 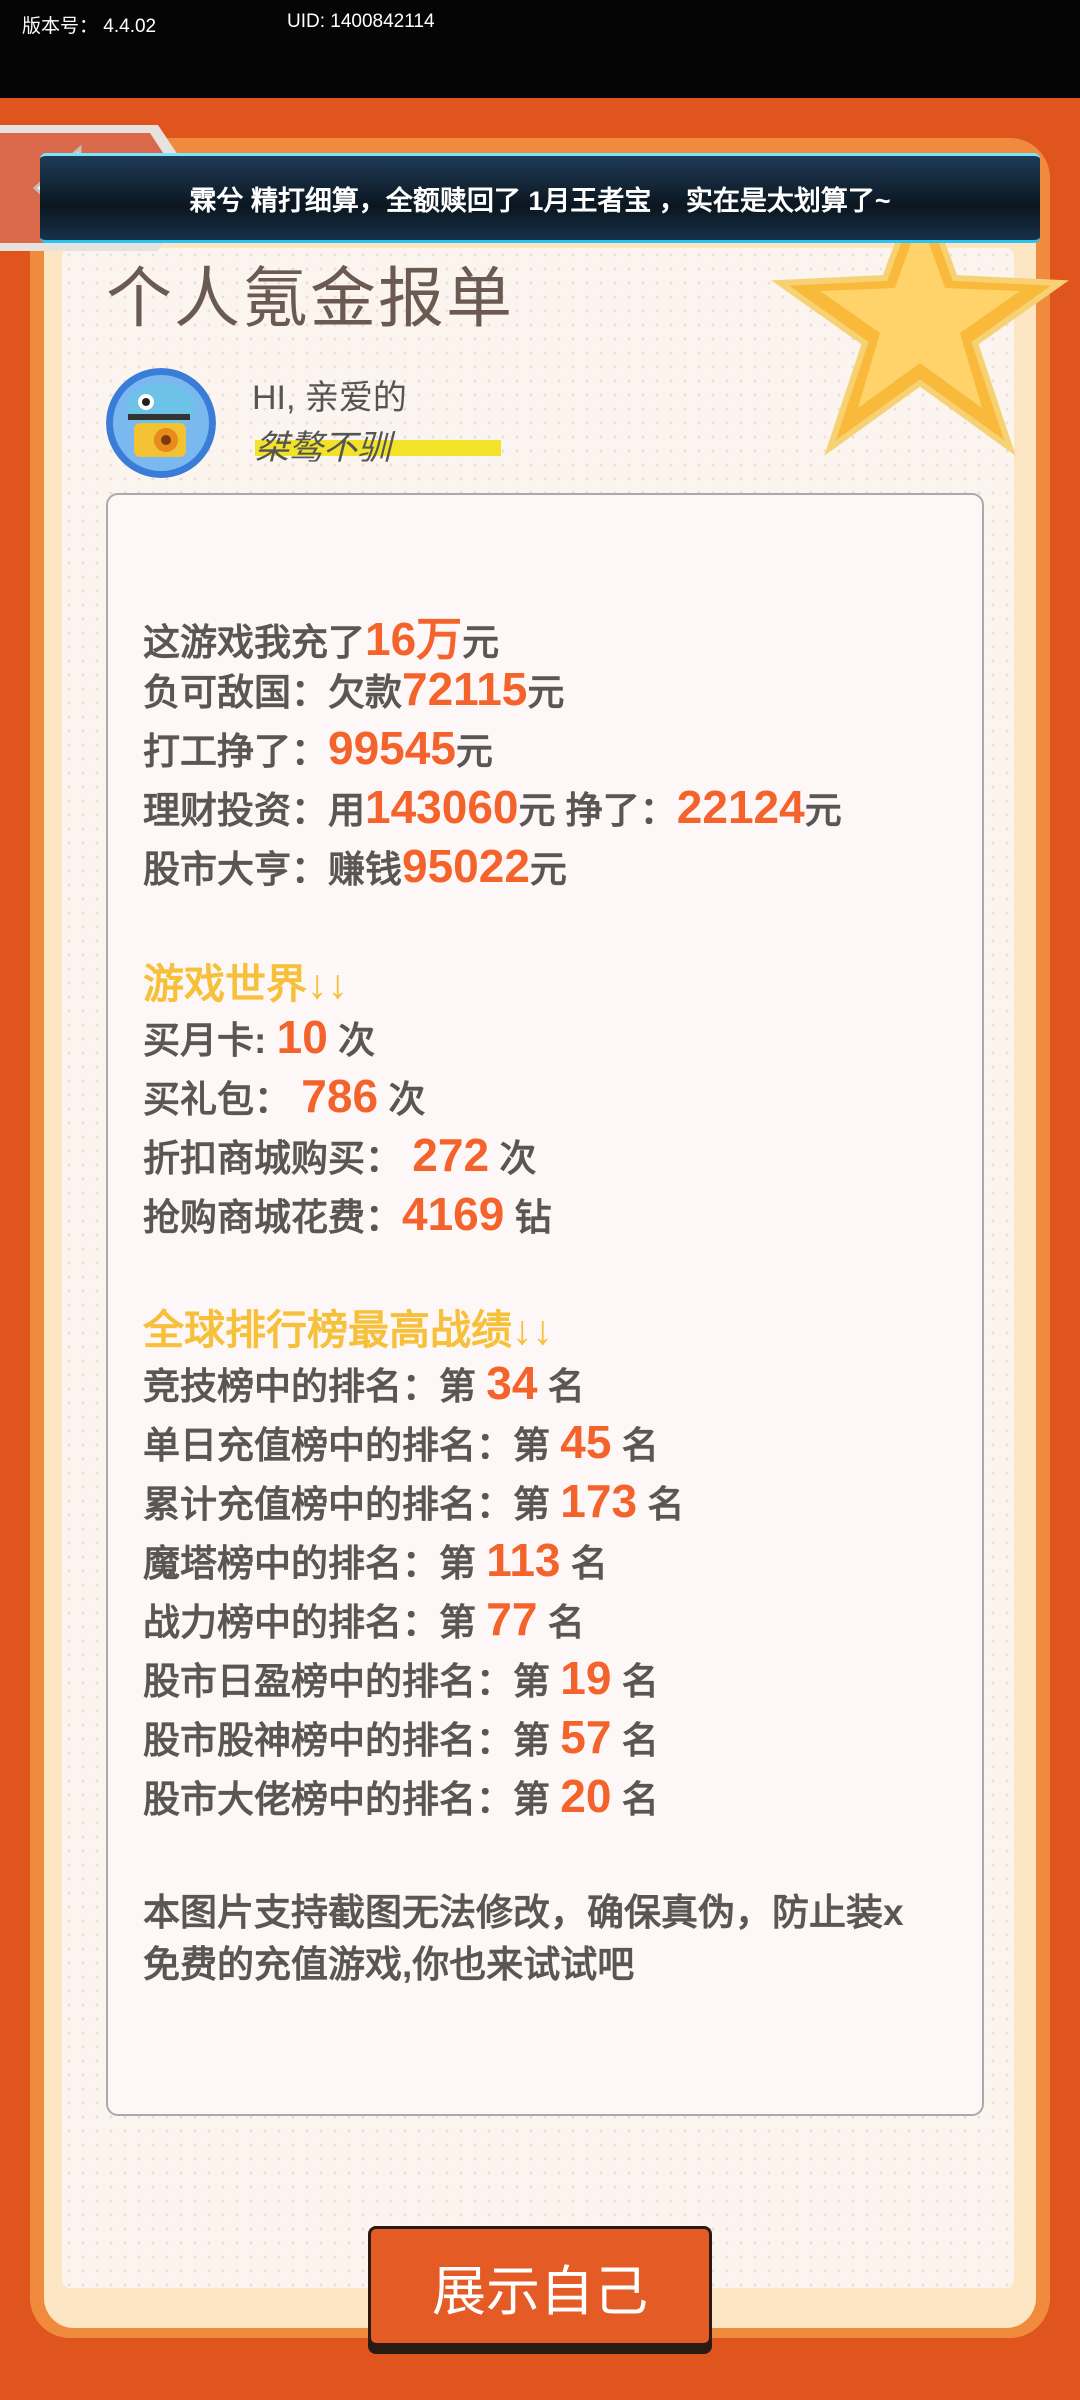 I want to click on notice-banner: 霖兮 精打细算，全额赎回了 1月王者宝 ，实在是太划算了~, so click(x=540, y=198).